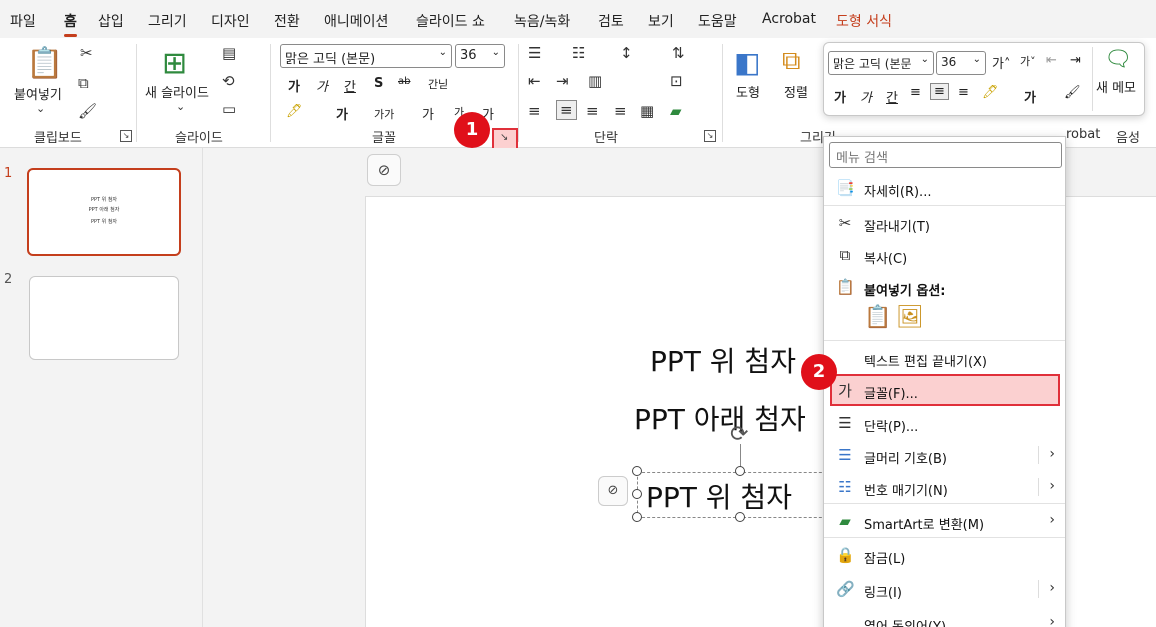  Describe the element at coordinates (592, 111) in the screenshot. I see `align-right-icon: ≡` at that location.